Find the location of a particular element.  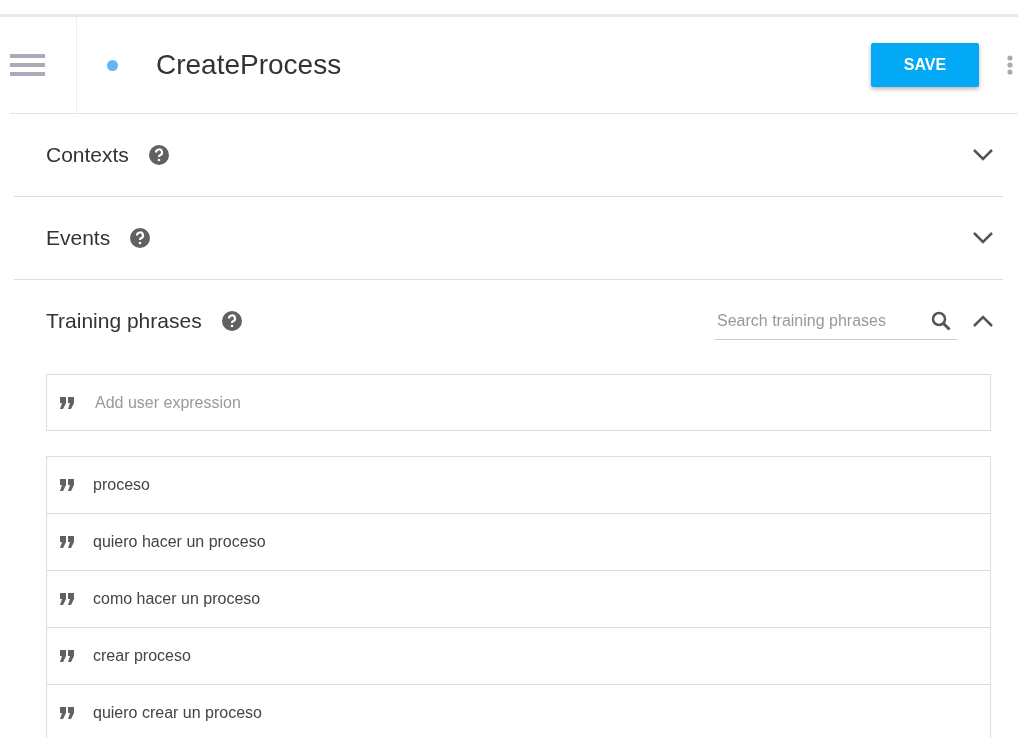

training-phrase: proceso is located at coordinates (121, 485).